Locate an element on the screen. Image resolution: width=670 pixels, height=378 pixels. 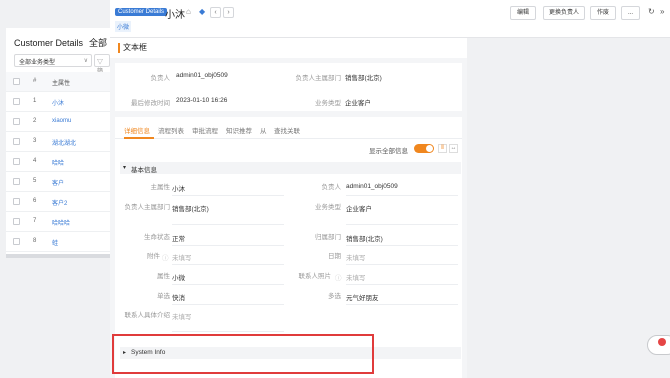
table-row: 1 小沐 is located at coordinates (58, 102).